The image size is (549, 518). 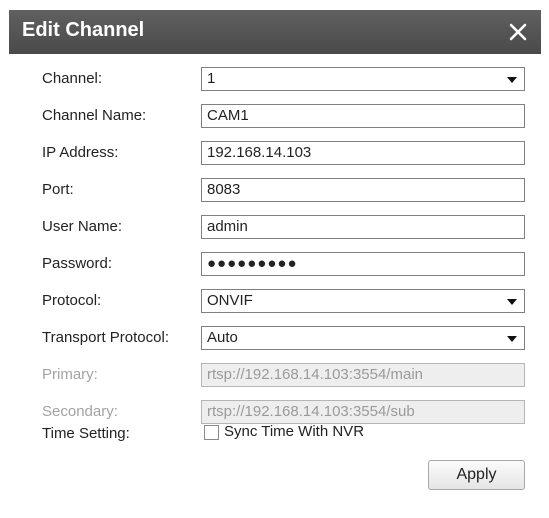 I want to click on secondary-label: Secondary:, so click(x=80, y=411).